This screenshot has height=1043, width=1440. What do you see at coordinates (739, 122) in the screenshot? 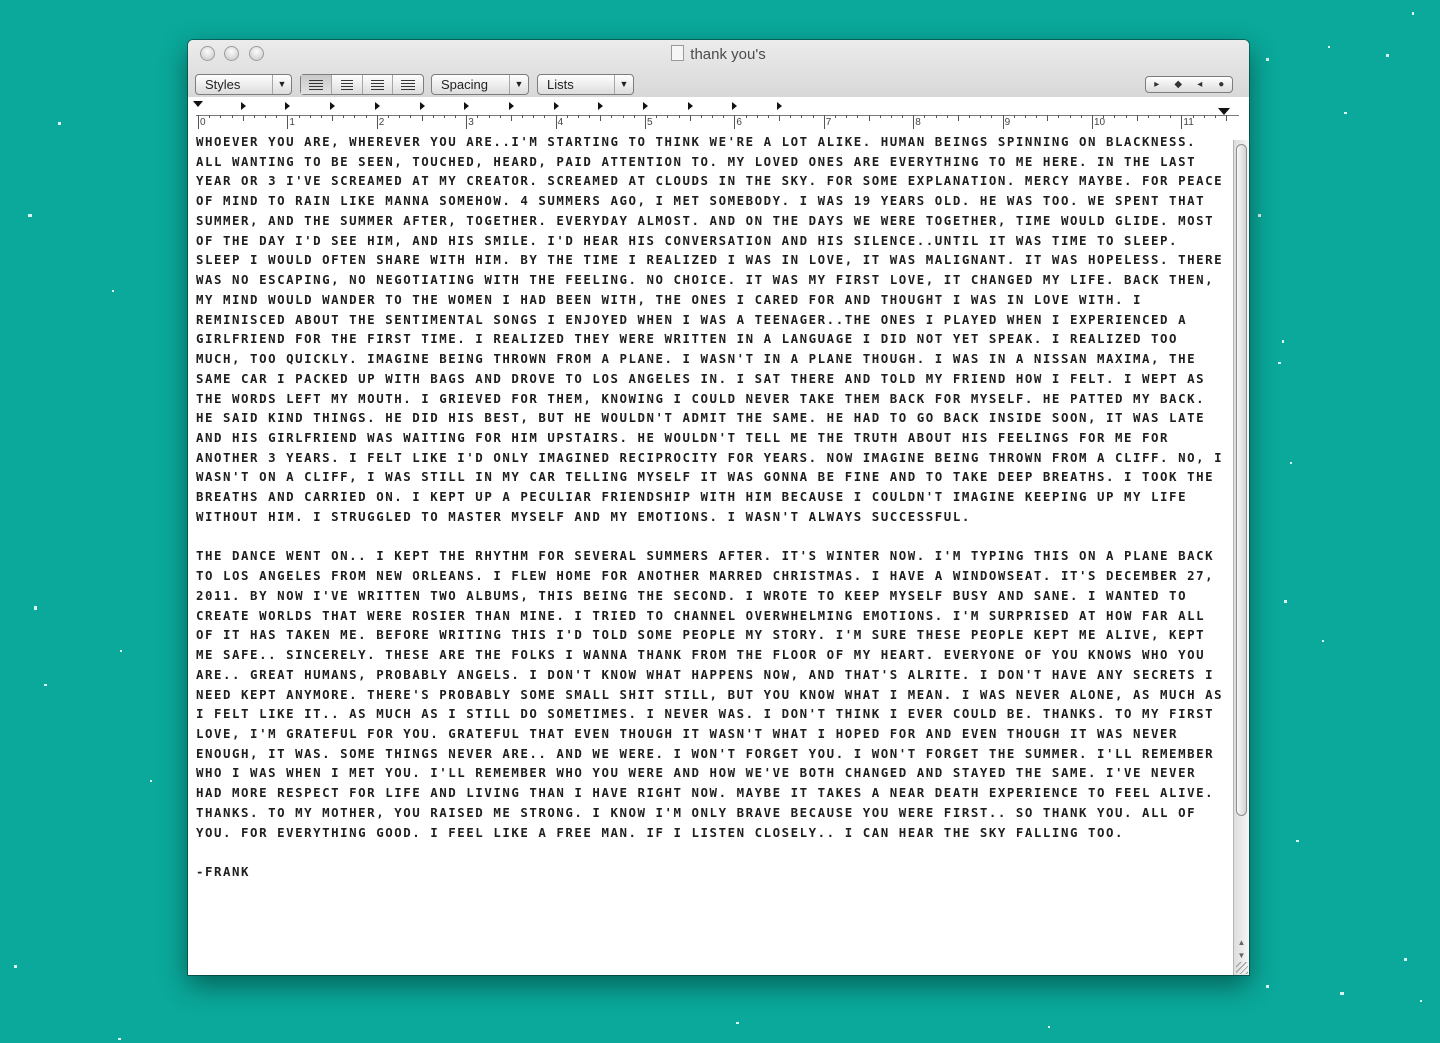
I see `ruler-number: 6` at bounding box center [739, 122].